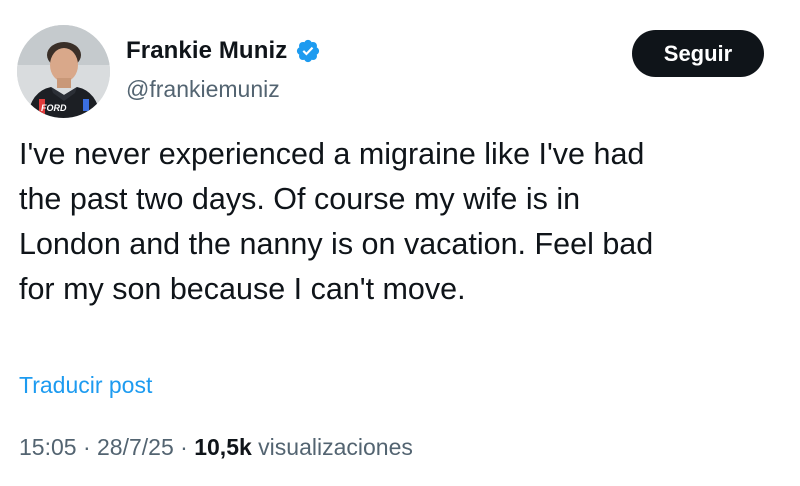 Image resolution: width=800 pixels, height=486 pixels. What do you see at coordinates (206, 51) in the screenshot?
I see `author-display-name: Frankie Muniz` at bounding box center [206, 51].